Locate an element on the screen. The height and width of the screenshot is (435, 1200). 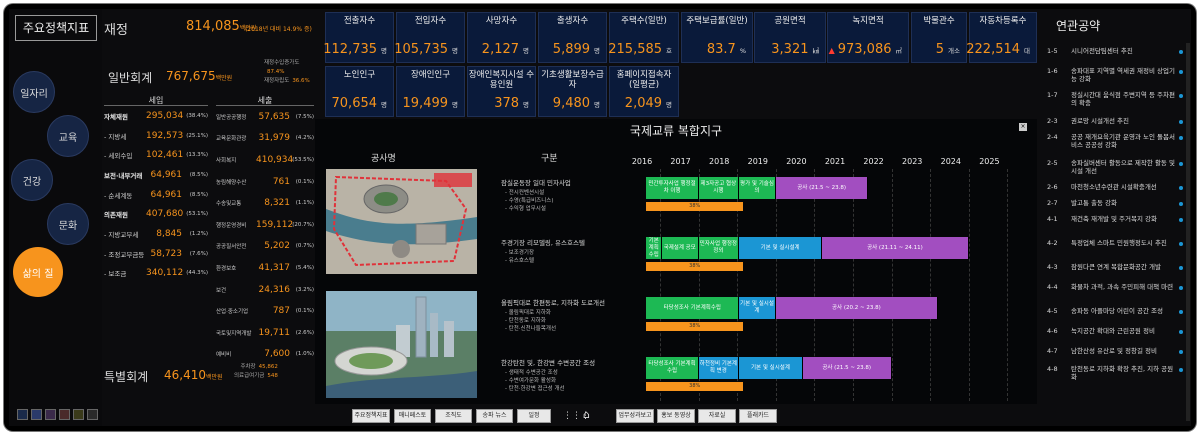
project-sub-item: - 생태적 수변공간 조성 is located at coordinates (531, 373).